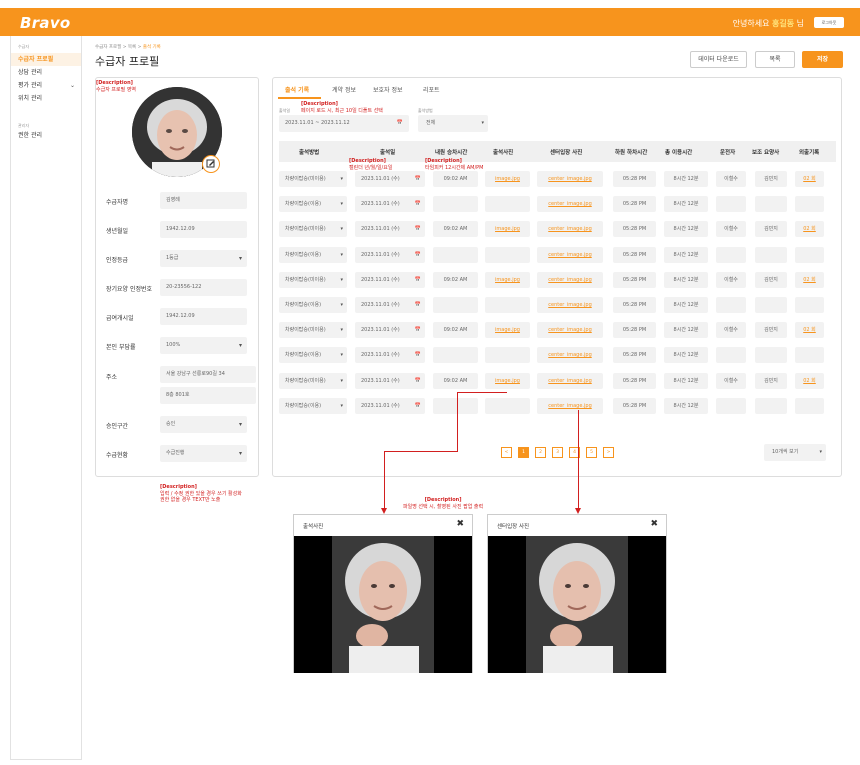 This screenshot has height=765, width=860. I want to click on close-icon: ✖, so click(460, 524).